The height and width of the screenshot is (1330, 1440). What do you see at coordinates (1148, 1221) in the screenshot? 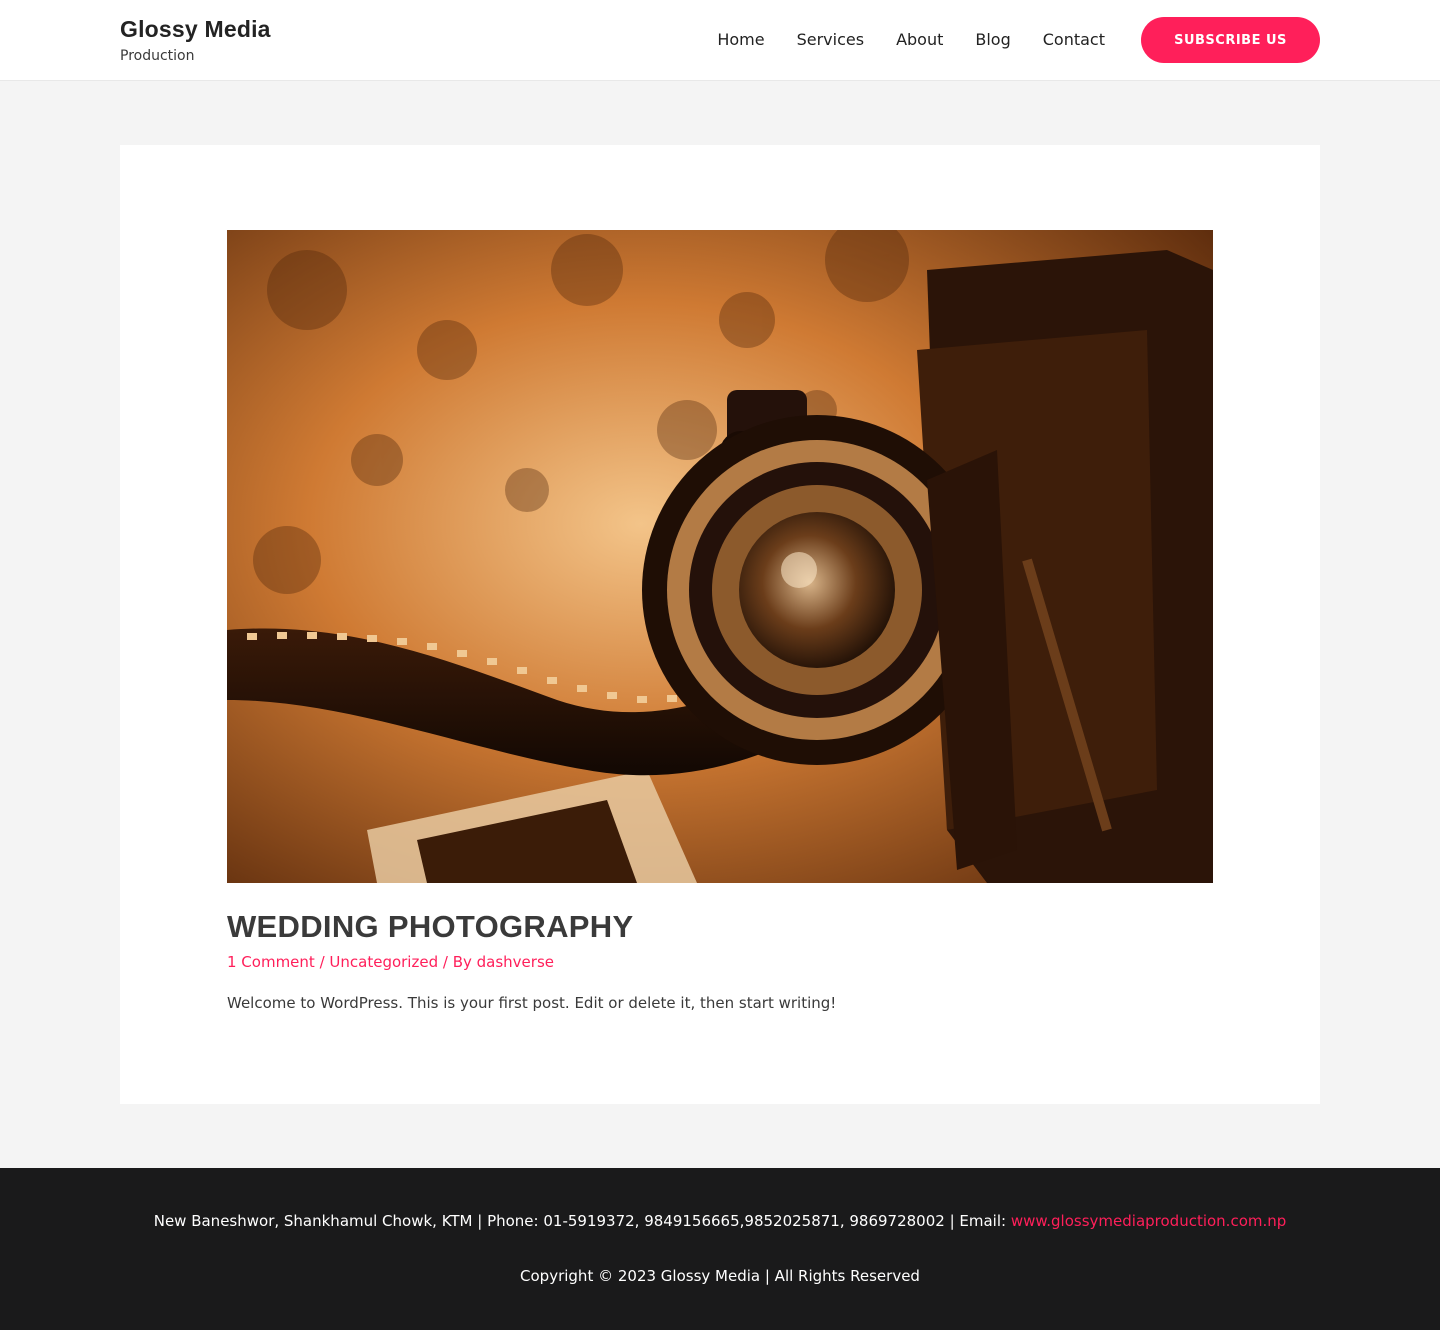
I see `footer-email-link: www.glossymediaproduction.com.np` at bounding box center [1148, 1221].